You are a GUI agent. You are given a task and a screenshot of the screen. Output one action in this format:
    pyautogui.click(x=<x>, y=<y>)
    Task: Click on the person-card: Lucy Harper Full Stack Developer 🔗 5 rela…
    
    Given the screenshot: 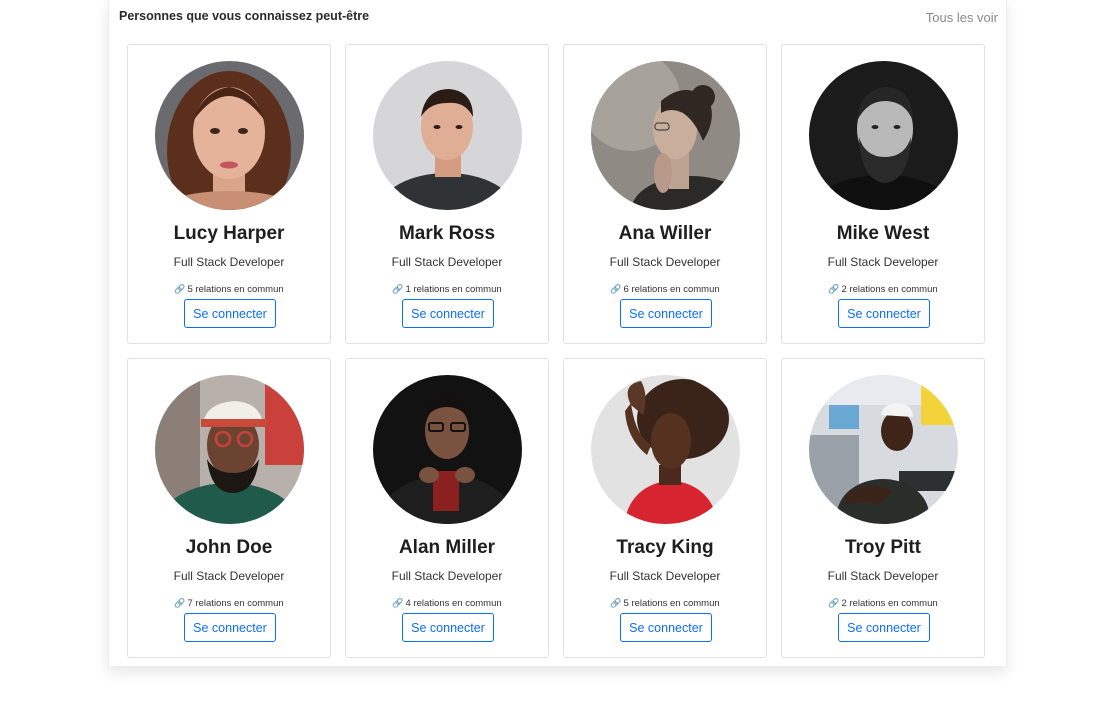 What is the action you would take?
    pyautogui.click(x=229, y=194)
    